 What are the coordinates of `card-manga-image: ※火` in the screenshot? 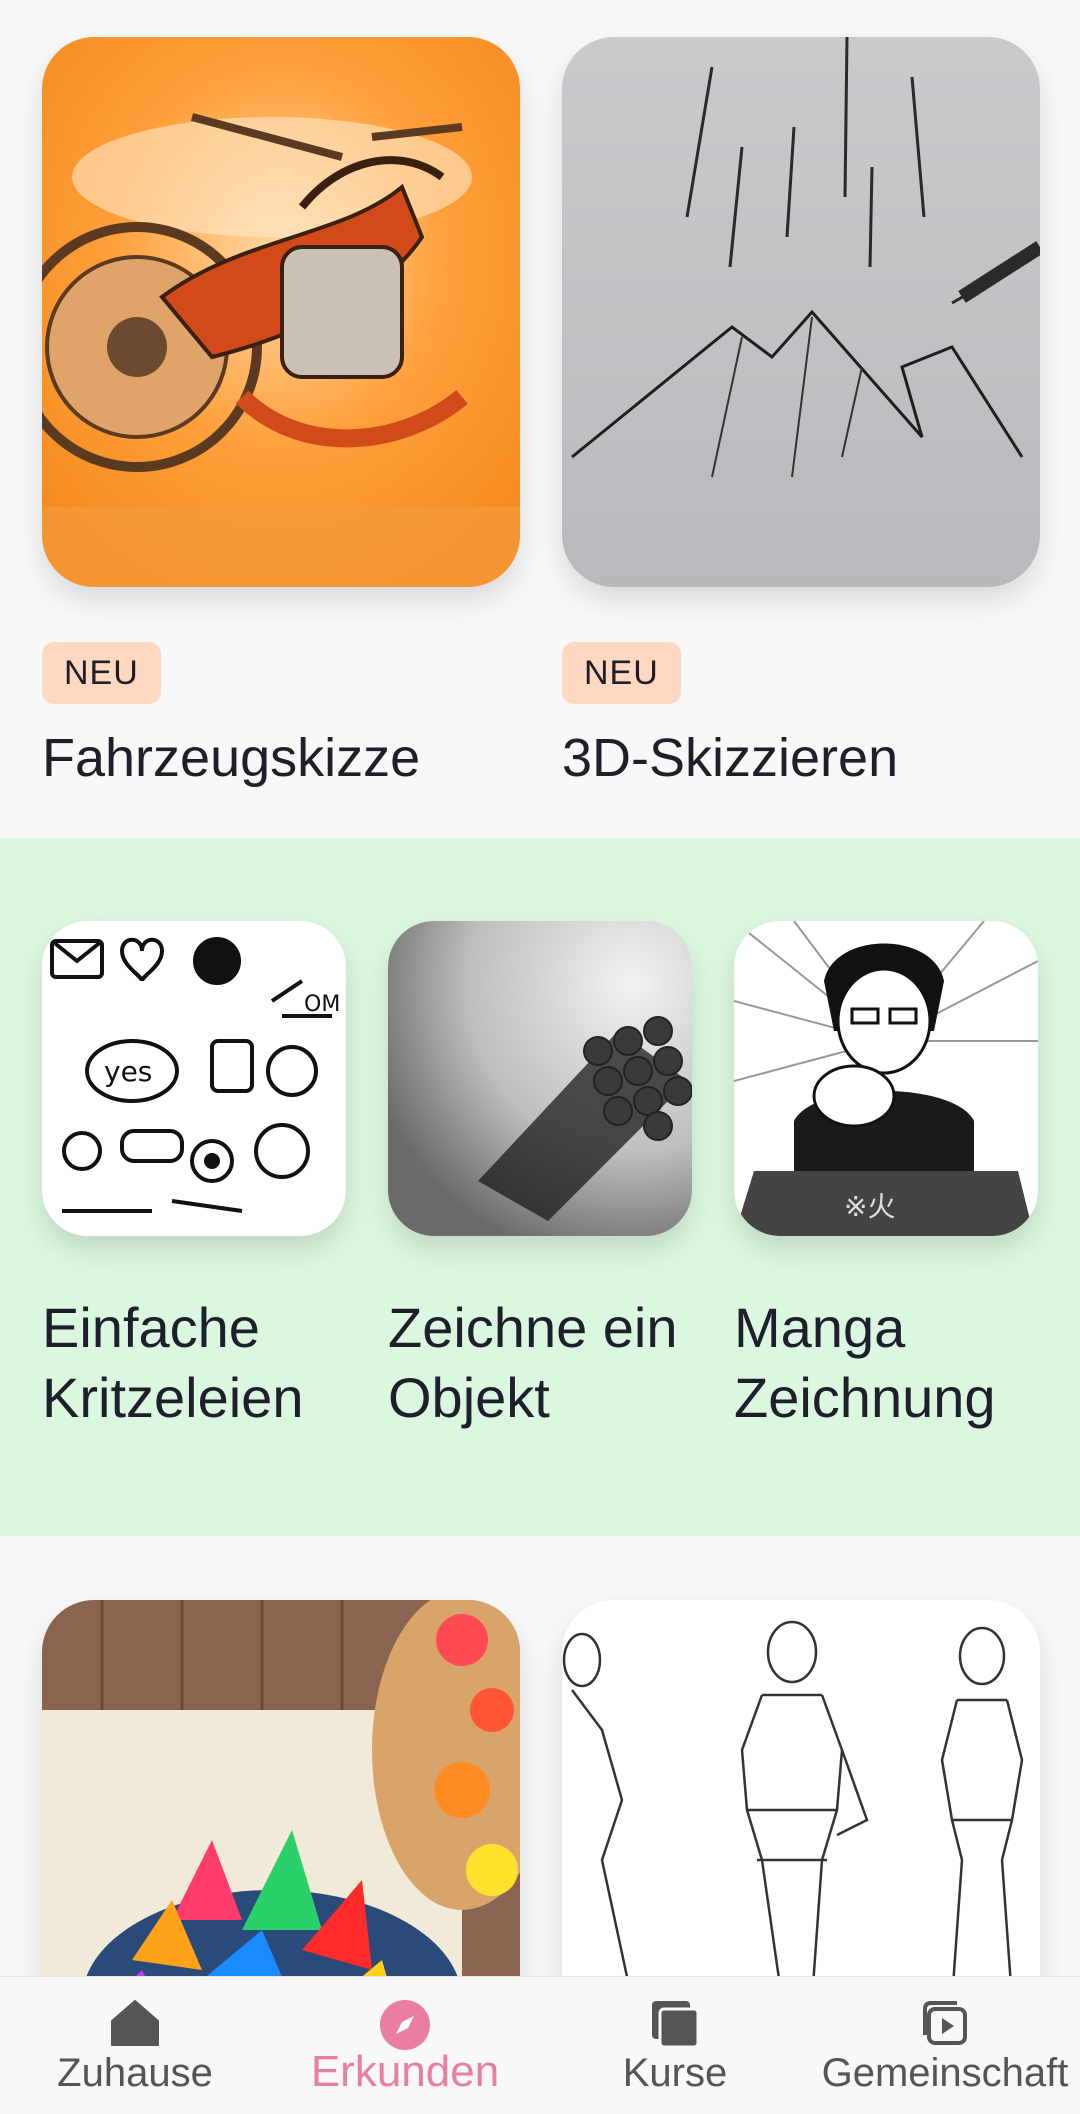 It's located at (886, 1078).